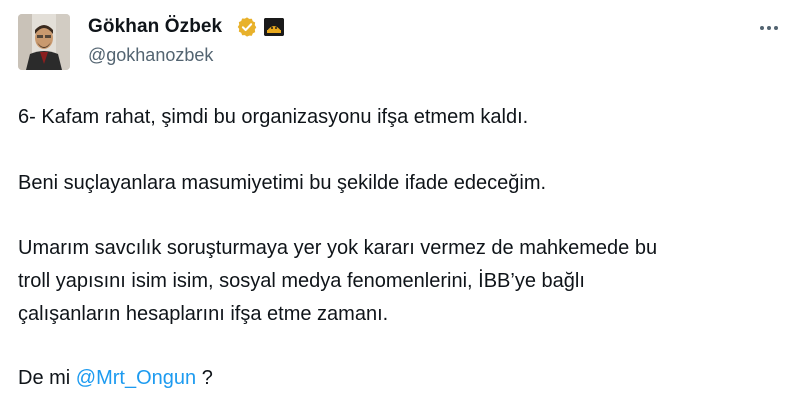 Image resolution: width=800 pixels, height=408 pixels. I want to click on last-line-prefix: De mi, so click(47, 378).